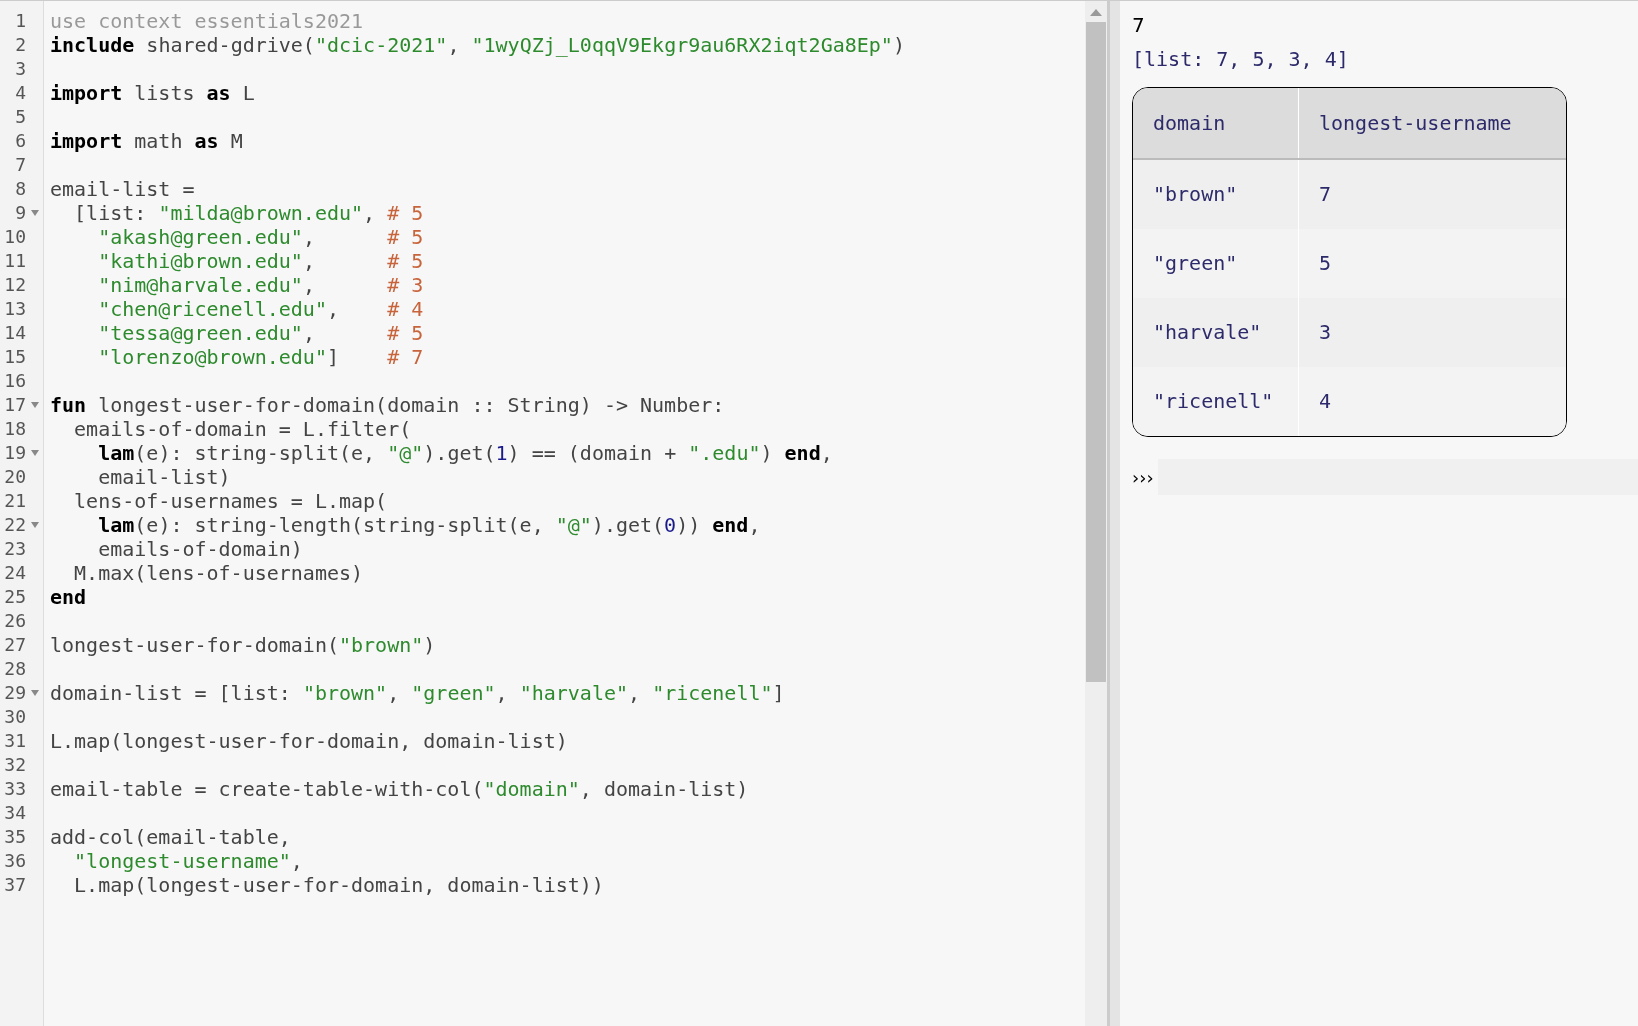 This screenshot has height=1026, width=1638. What do you see at coordinates (14, 381) in the screenshot?
I see `line-number: 16` at bounding box center [14, 381].